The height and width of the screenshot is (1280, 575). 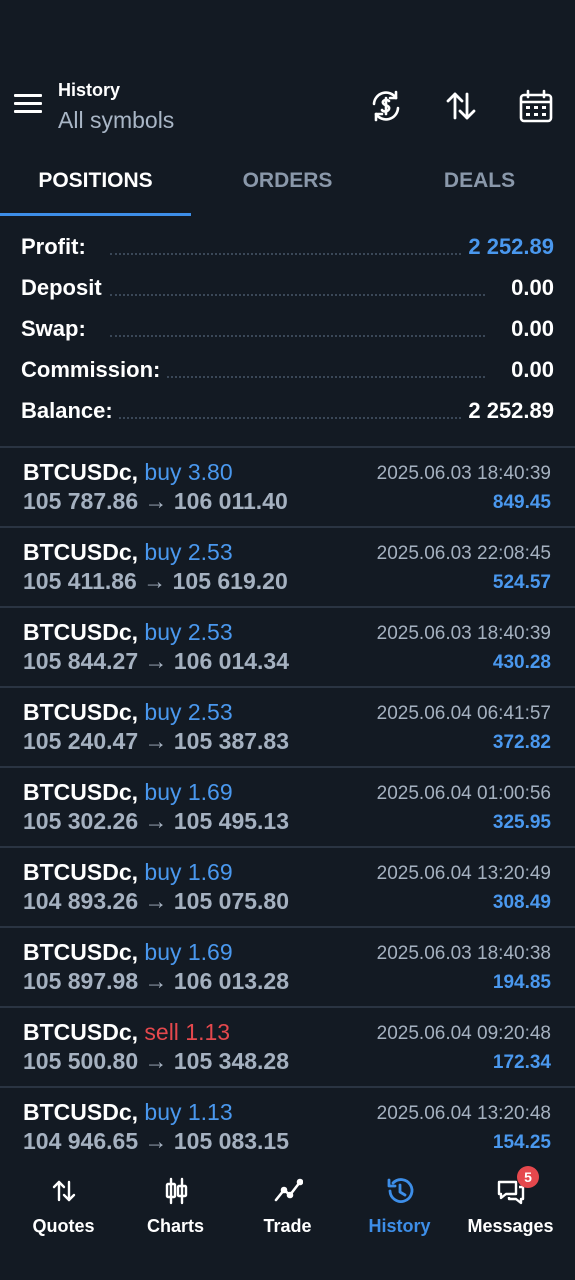 I want to click on deposit-label: Deposit, so click(x=64, y=288).